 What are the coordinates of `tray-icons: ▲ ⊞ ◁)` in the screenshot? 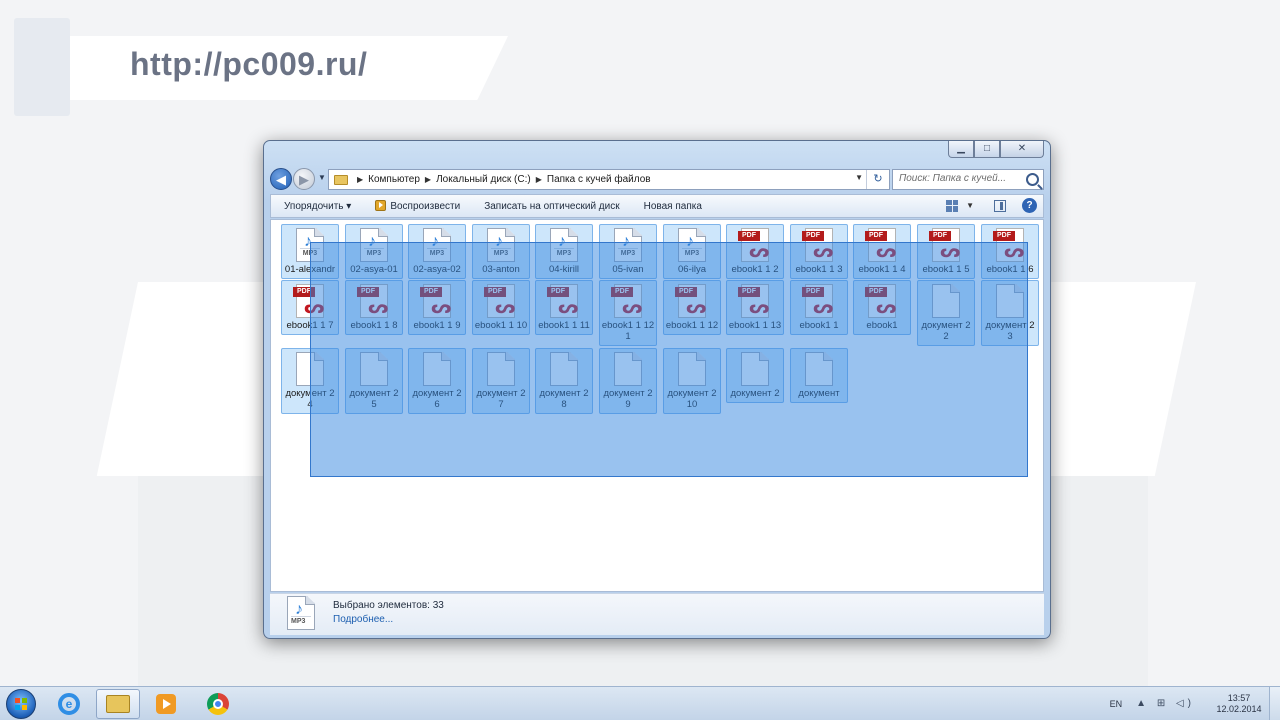 It's located at (1165, 703).